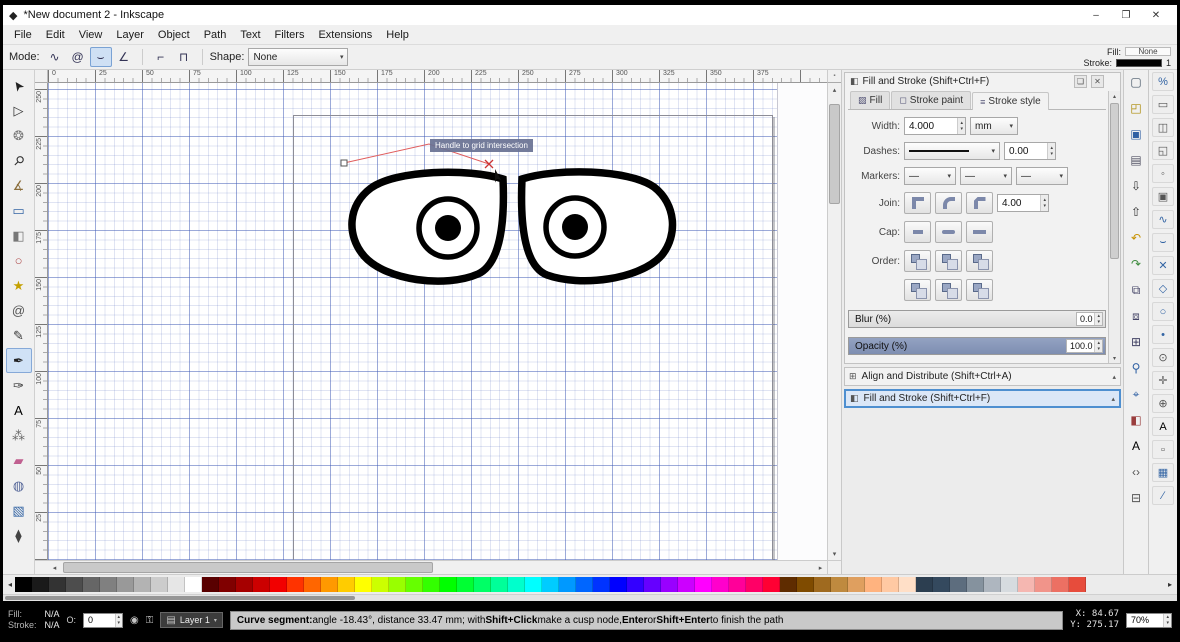 Image resolution: width=1180 pixels, height=642 pixels. I want to click on tab-stroke-style: ≡ Stroke style, so click(1010, 101).